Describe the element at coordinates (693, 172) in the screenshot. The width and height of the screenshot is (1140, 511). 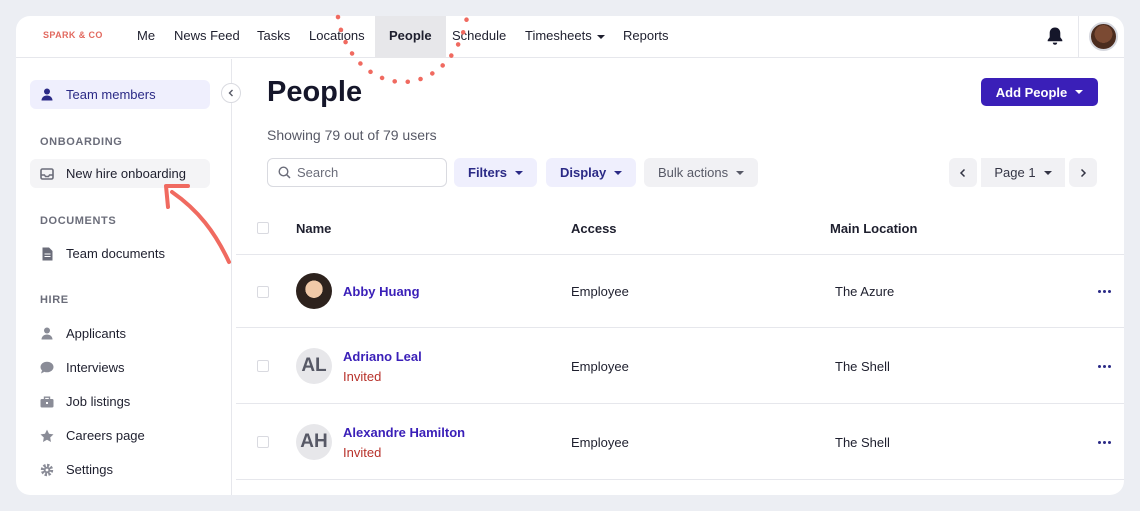
I see `bulk-actions-label: Bulk actions` at that location.